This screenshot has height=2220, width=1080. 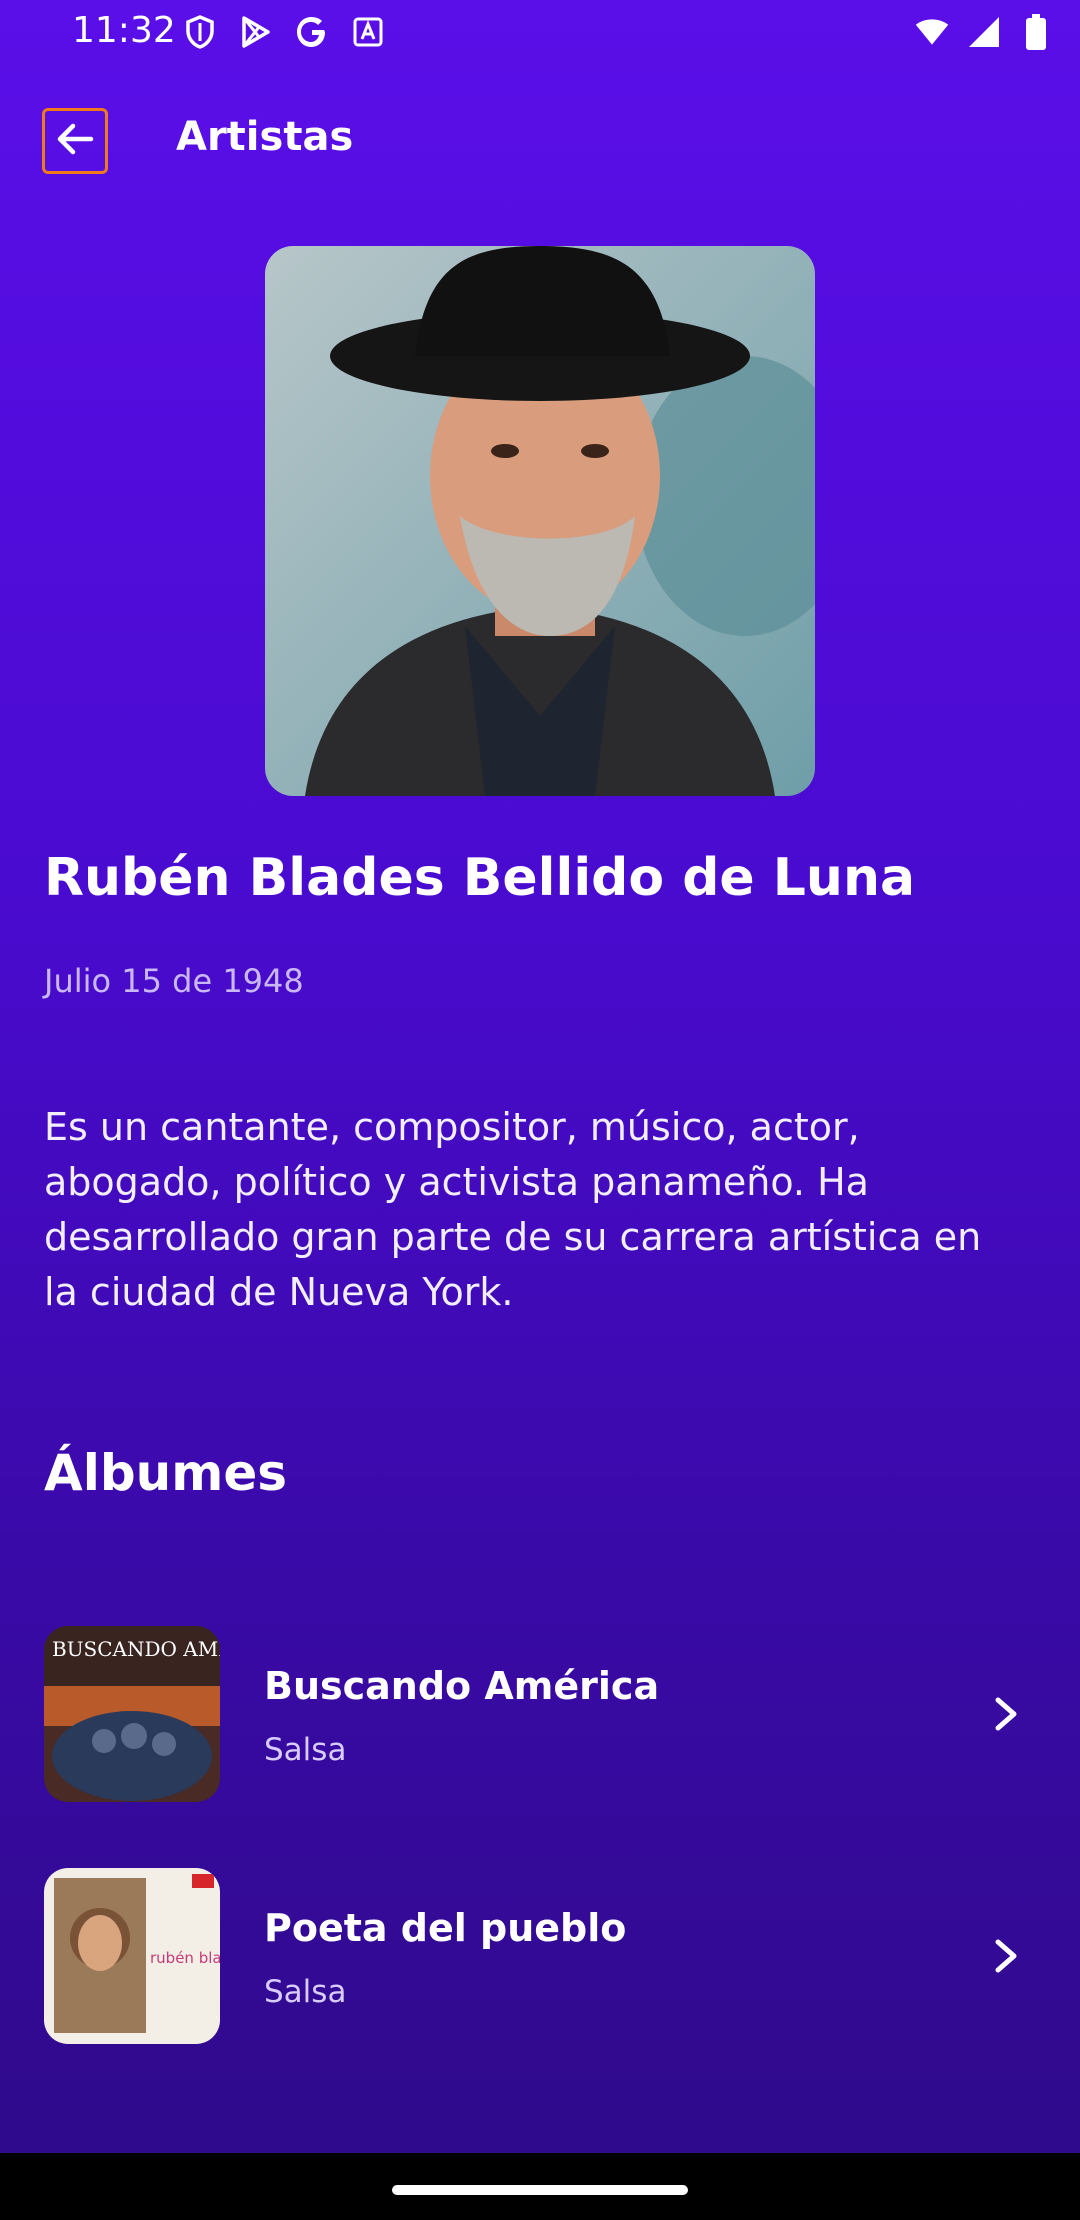 What do you see at coordinates (284, 32) in the screenshot?
I see `status-left-icons` at bounding box center [284, 32].